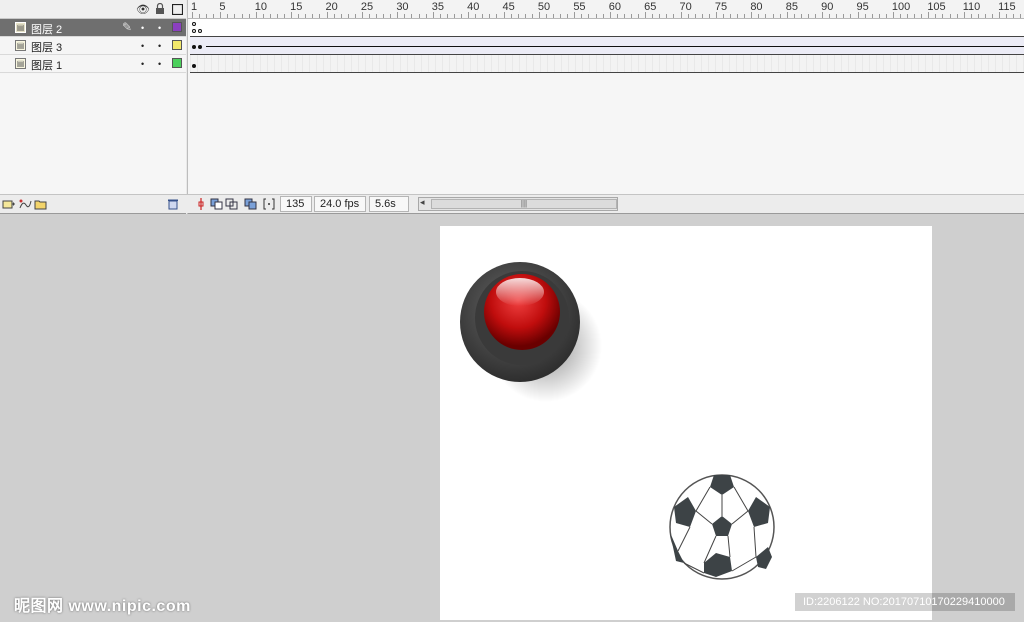 This screenshot has height=622, width=1024. Describe the element at coordinates (269, 204) in the screenshot. I see `modify-markers-icon` at that location.